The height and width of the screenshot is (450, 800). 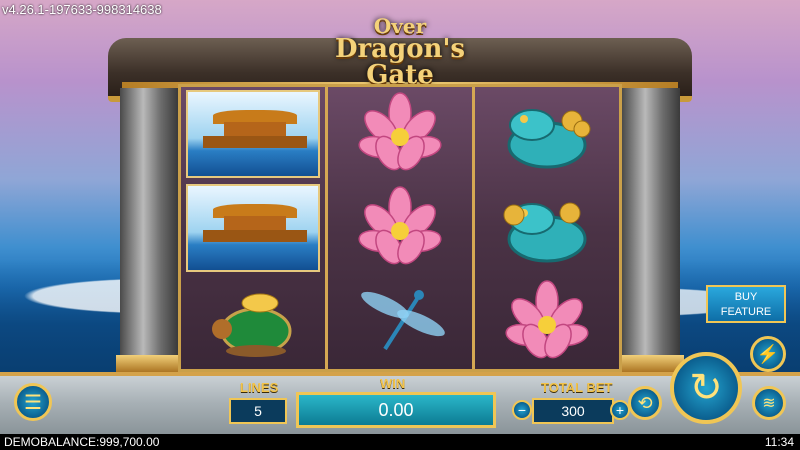 I want to click on clock: 11:34, so click(x=779, y=442).